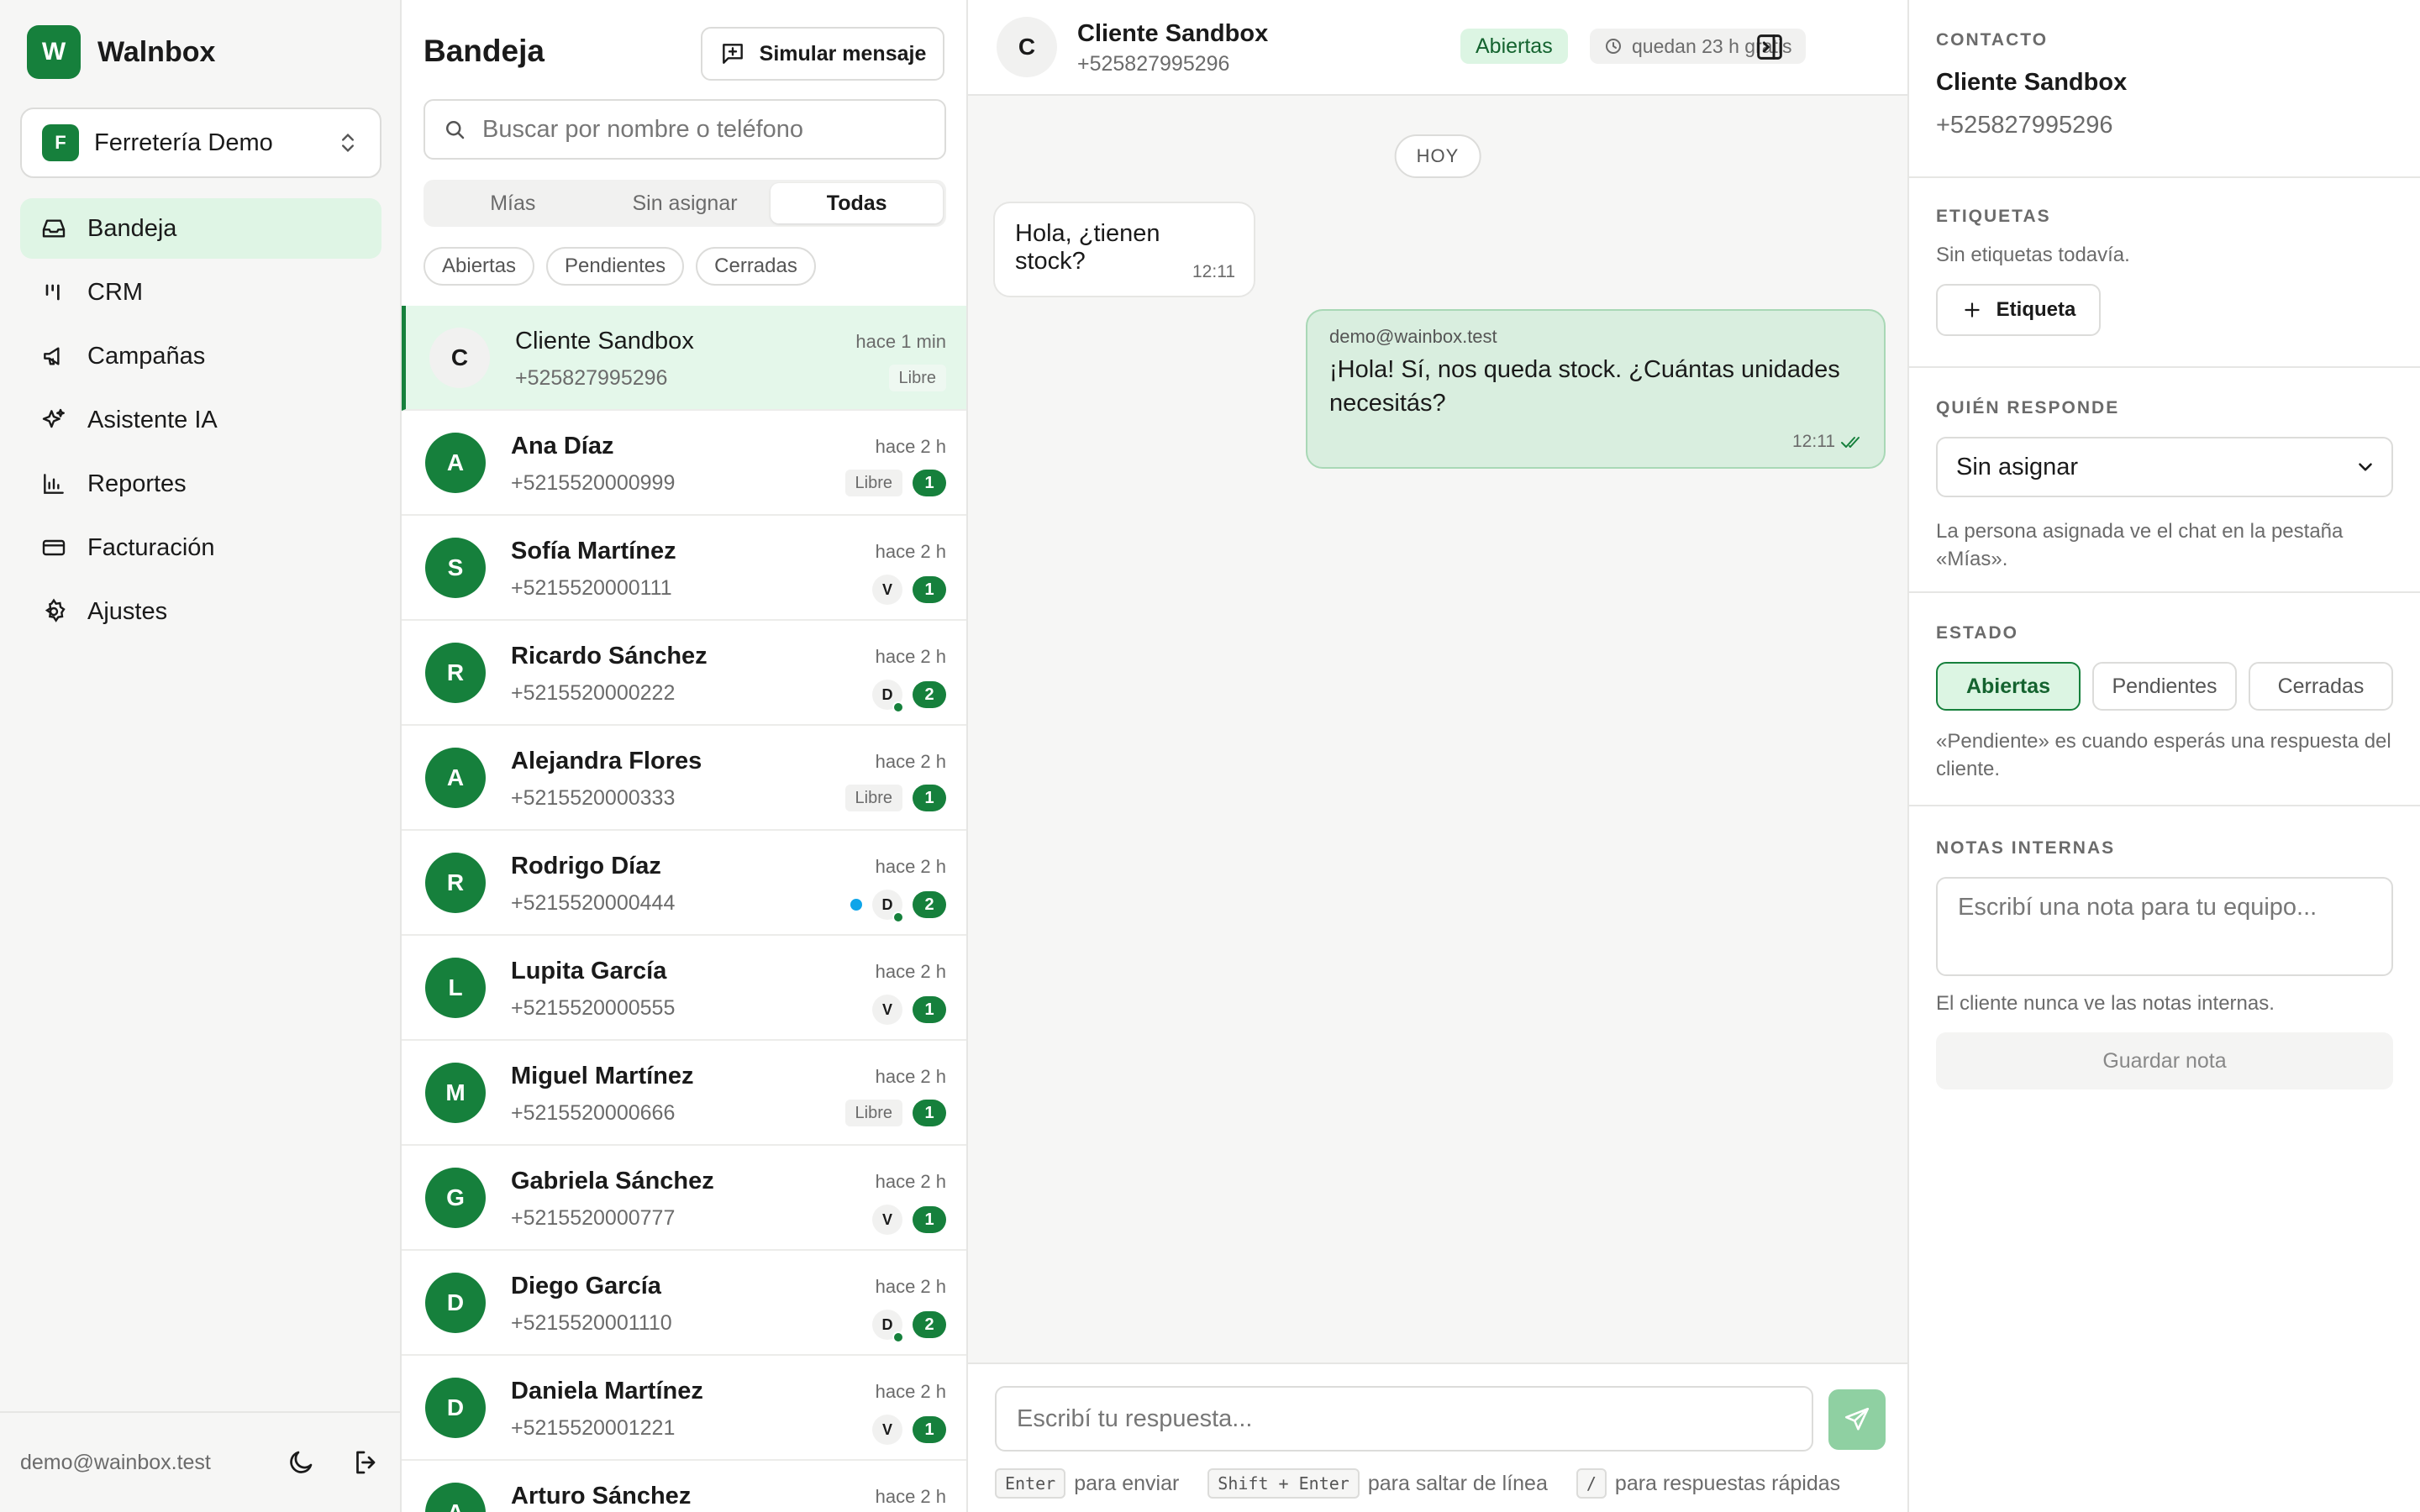 This screenshot has height=1512, width=2420. What do you see at coordinates (593, 798) in the screenshot?
I see `conversation-phone: +5215520000333` at bounding box center [593, 798].